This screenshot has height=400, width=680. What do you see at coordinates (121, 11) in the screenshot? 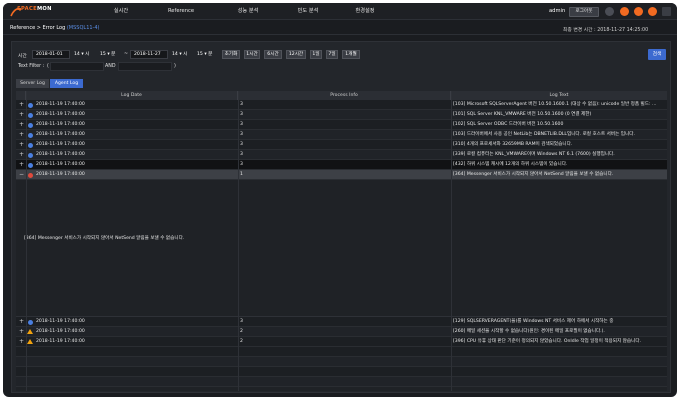
I see `nav-realtime: 실시간` at bounding box center [121, 11].